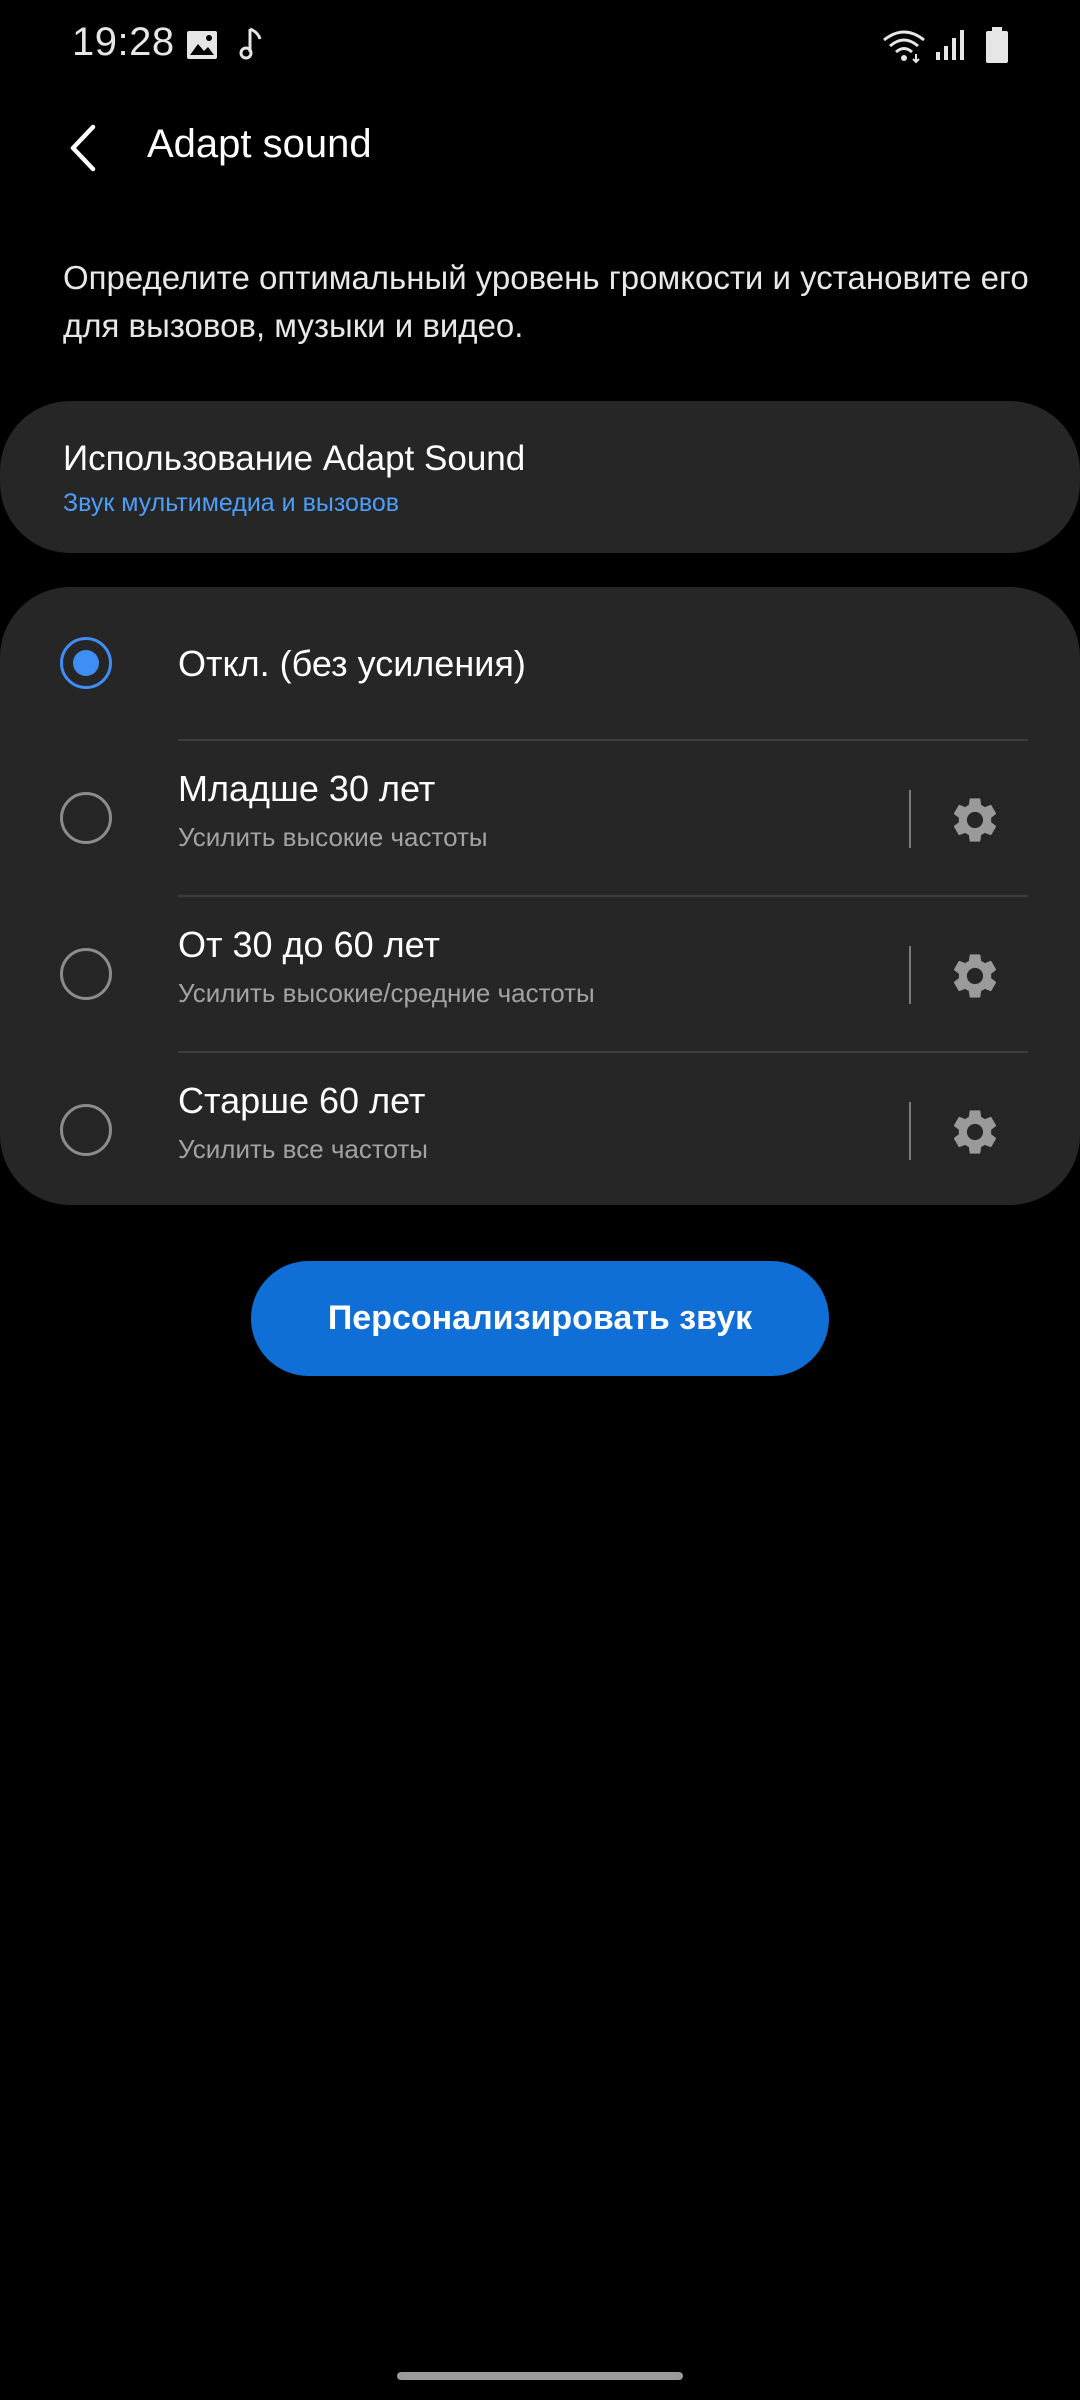  What do you see at coordinates (386, 993) in the screenshot?
I see `option-subtitle: Усилить высокие/средние частоты` at bounding box center [386, 993].